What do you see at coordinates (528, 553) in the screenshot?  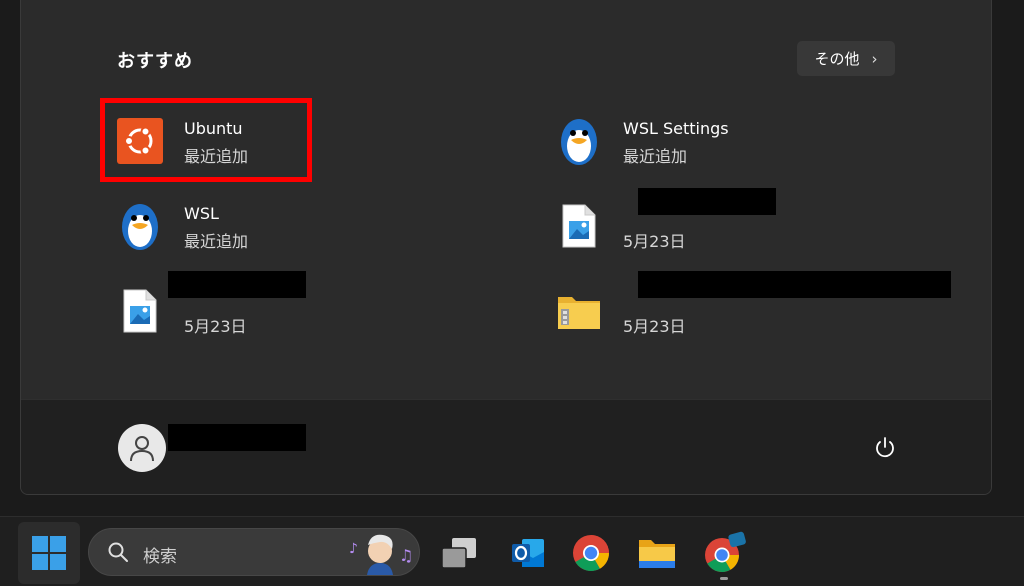 I see `outlook-icon` at bounding box center [528, 553].